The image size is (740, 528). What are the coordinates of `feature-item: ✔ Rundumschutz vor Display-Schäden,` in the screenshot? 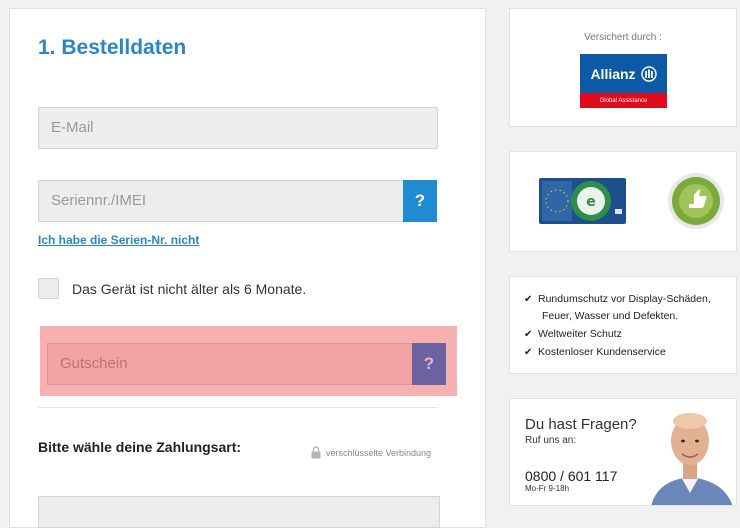 It's located at (617, 299).